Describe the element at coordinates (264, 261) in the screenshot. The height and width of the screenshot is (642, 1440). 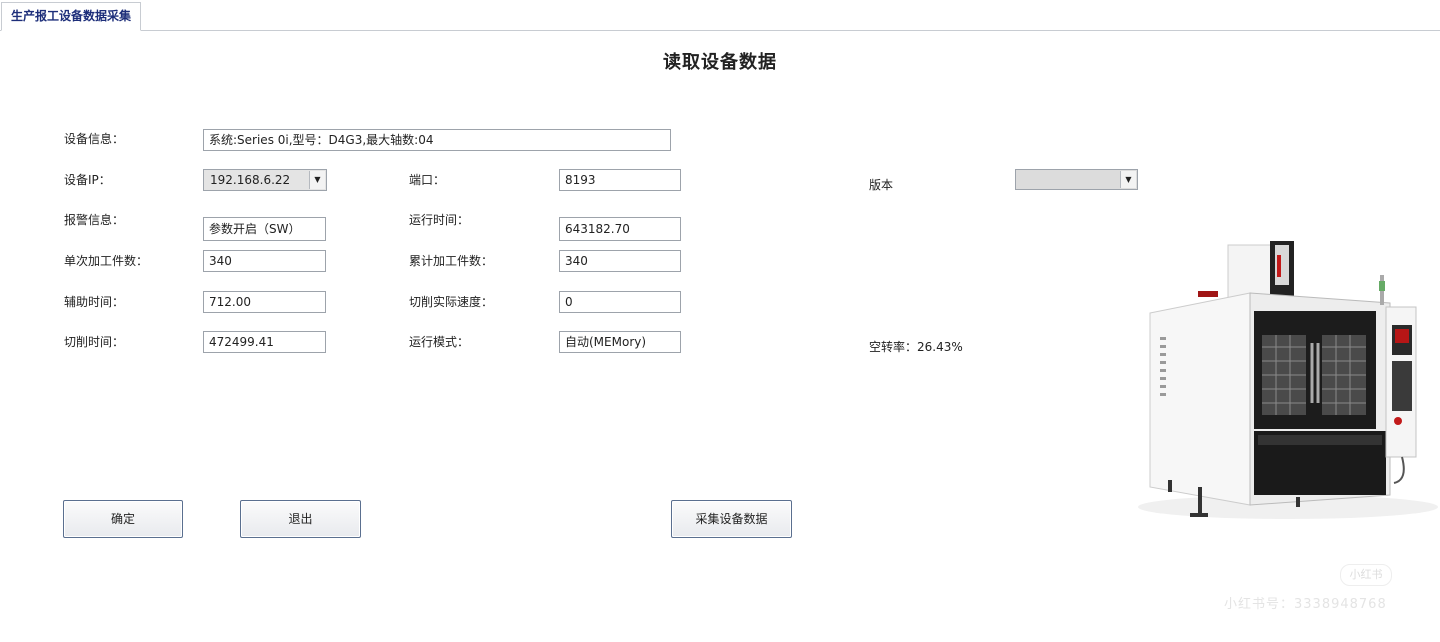
I see `single-count-field: 340` at that location.